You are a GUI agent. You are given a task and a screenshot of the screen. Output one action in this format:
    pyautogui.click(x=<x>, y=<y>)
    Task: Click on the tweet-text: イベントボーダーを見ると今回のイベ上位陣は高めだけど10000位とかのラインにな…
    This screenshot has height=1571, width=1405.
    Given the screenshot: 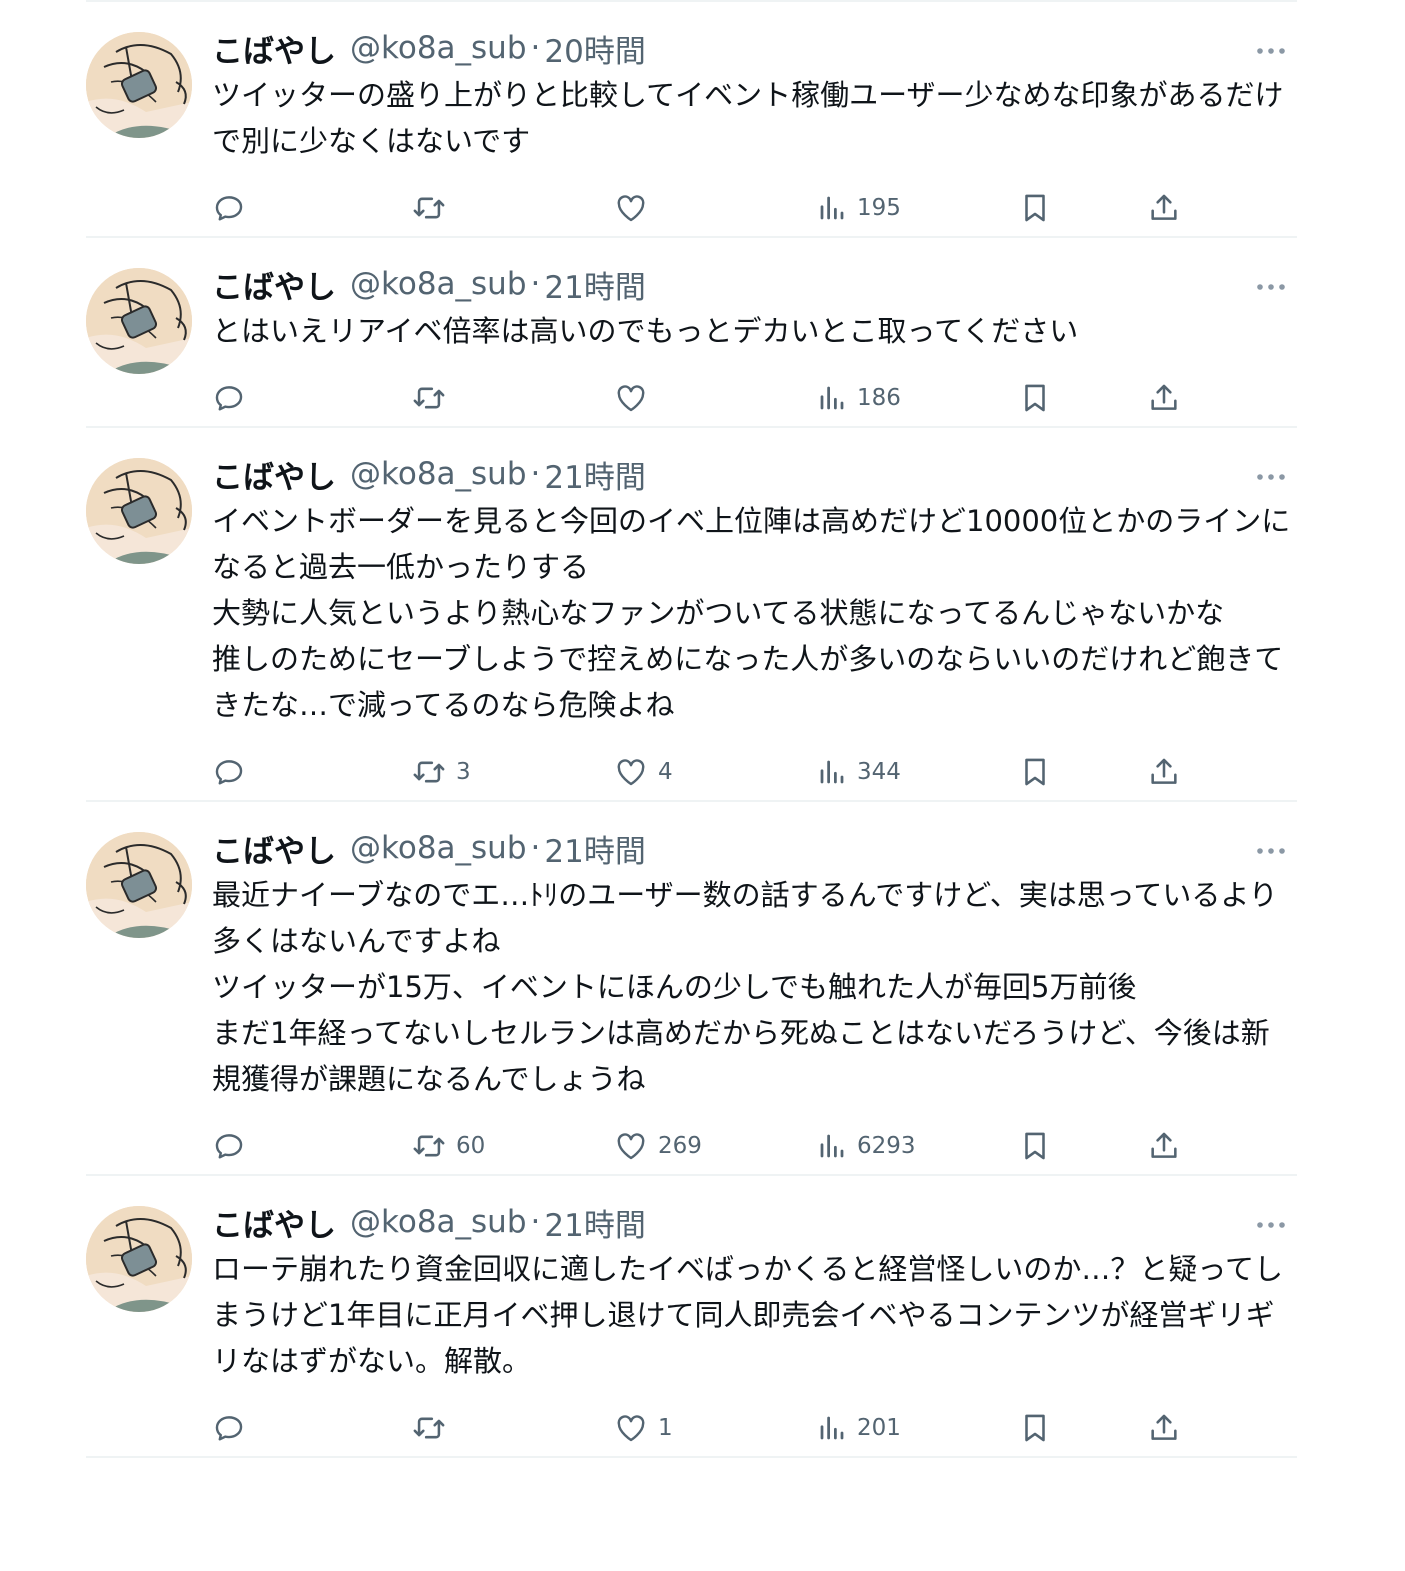 What is the action you would take?
    pyautogui.click(x=751, y=613)
    